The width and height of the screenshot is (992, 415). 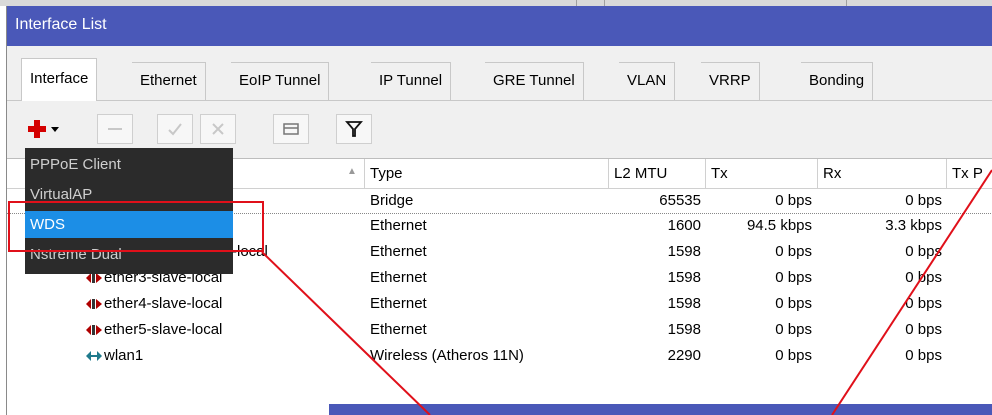 I want to click on column-header-type: Type, so click(x=487, y=174).